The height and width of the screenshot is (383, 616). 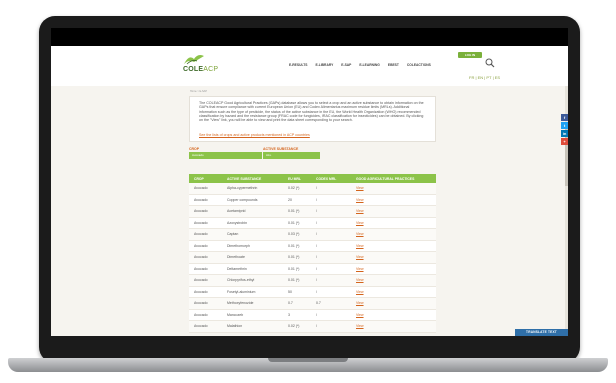 What do you see at coordinates (290, 303) in the screenshot?
I see `cell-eu-mrl: 0.7` at bounding box center [290, 303].